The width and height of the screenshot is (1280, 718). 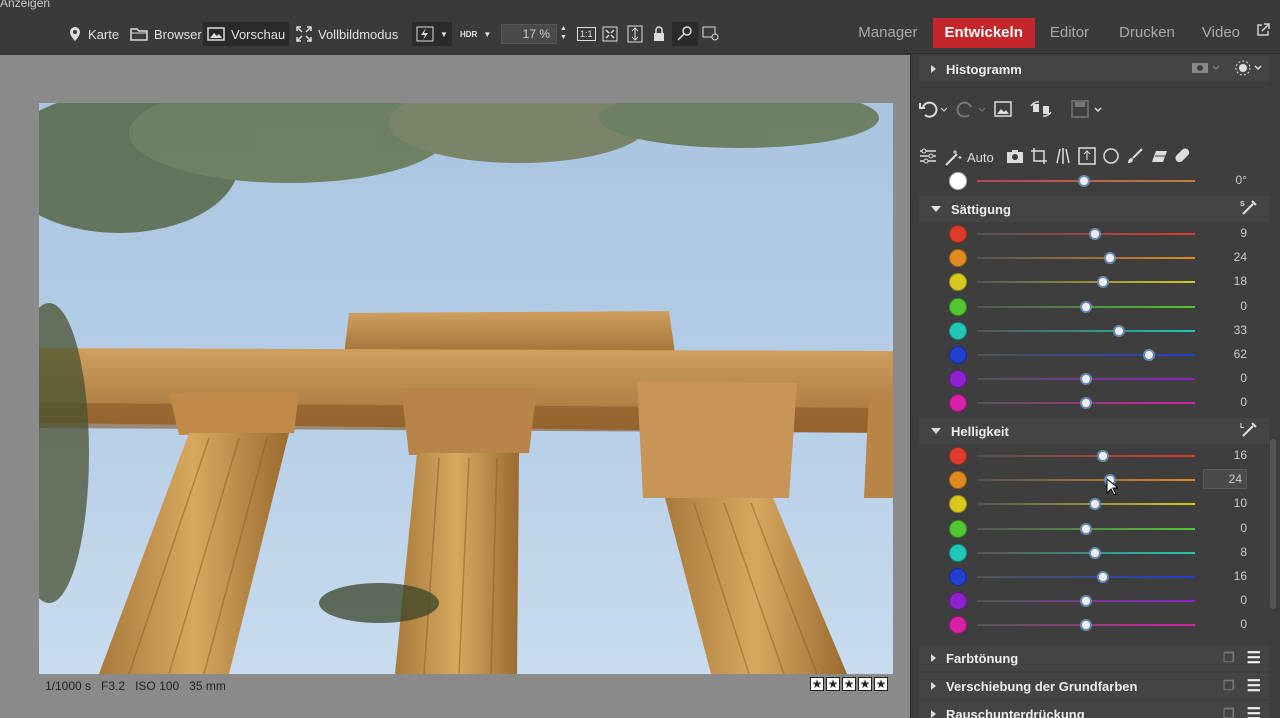 I want to click on fit-width-button, so click(x=635, y=34).